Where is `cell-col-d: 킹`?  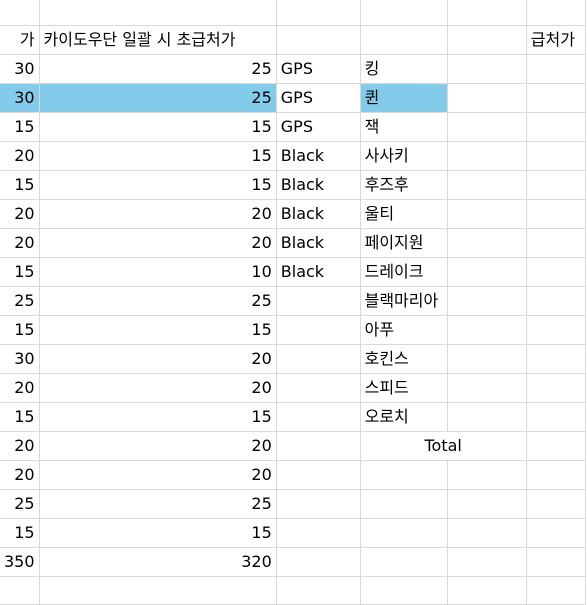
cell-col-d: 킹 is located at coordinates (403, 69).